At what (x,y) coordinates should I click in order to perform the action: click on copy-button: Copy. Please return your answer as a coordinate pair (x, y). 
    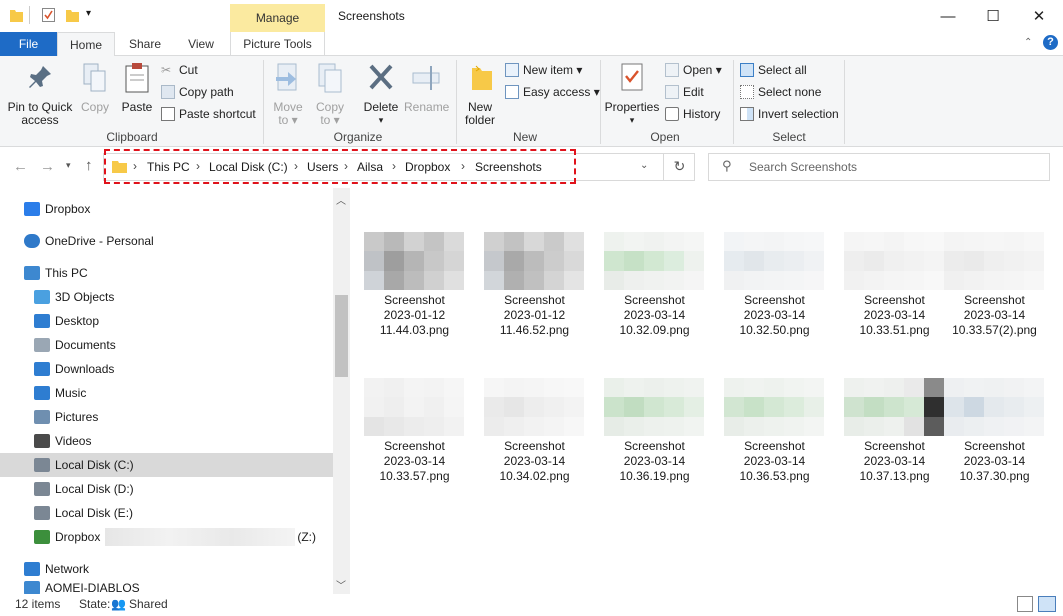
    Looking at the image, I should click on (95, 88).